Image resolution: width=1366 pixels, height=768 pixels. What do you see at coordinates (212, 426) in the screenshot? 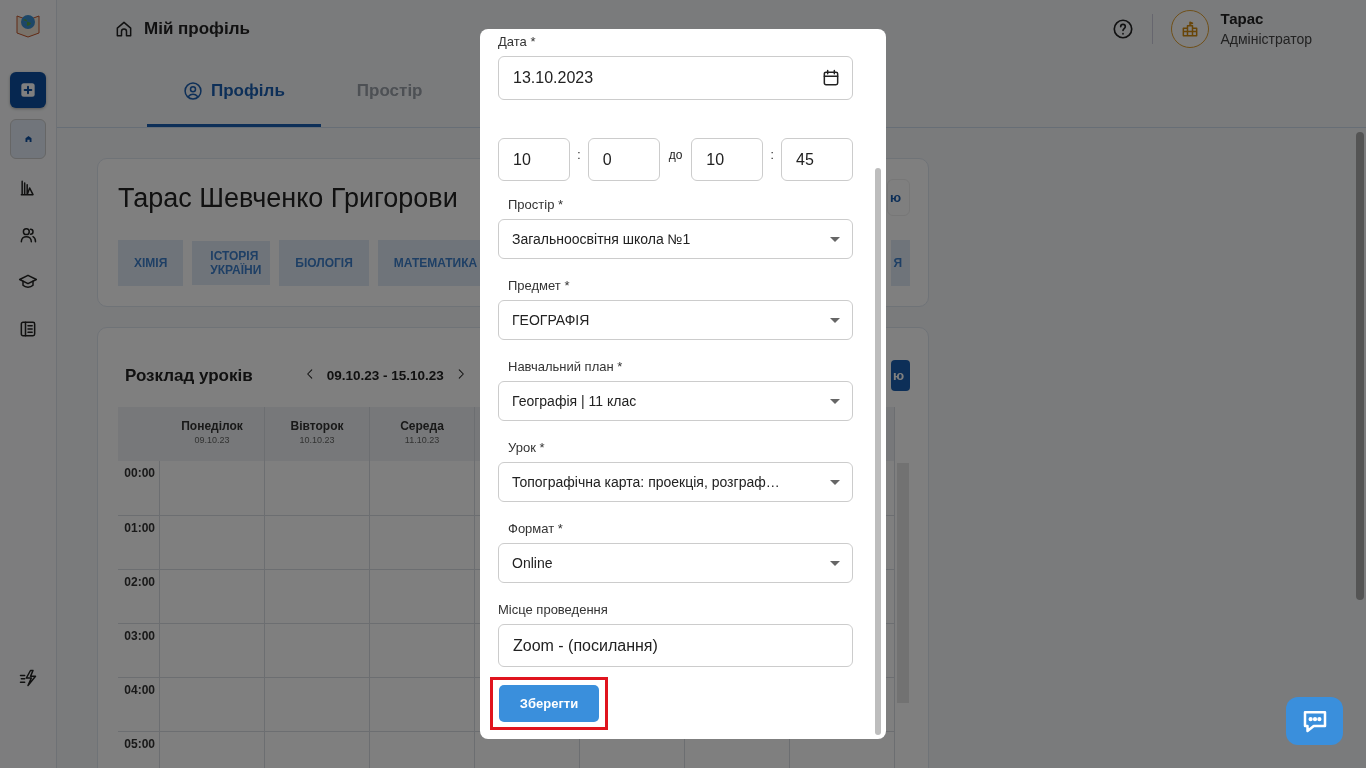
I see `day-name: Понеділок` at bounding box center [212, 426].